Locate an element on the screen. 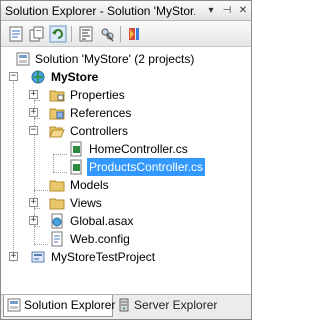 The width and height of the screenshot is (320, 320). web-project-icon is located at coordinates (38, 77).